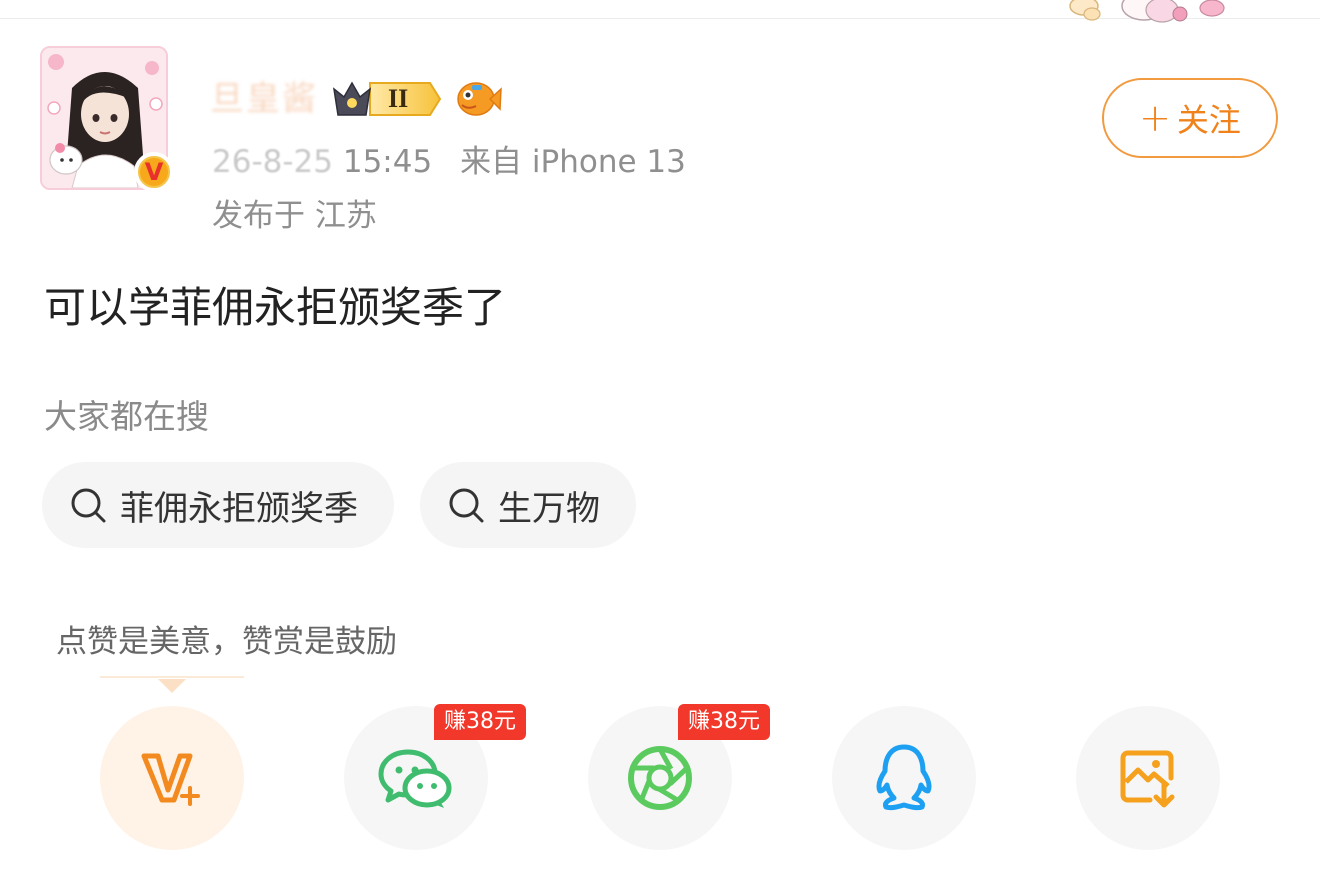 The image size is (1320, 878). I want to click on post-location: 发布于 江苏, so click(294, 216).